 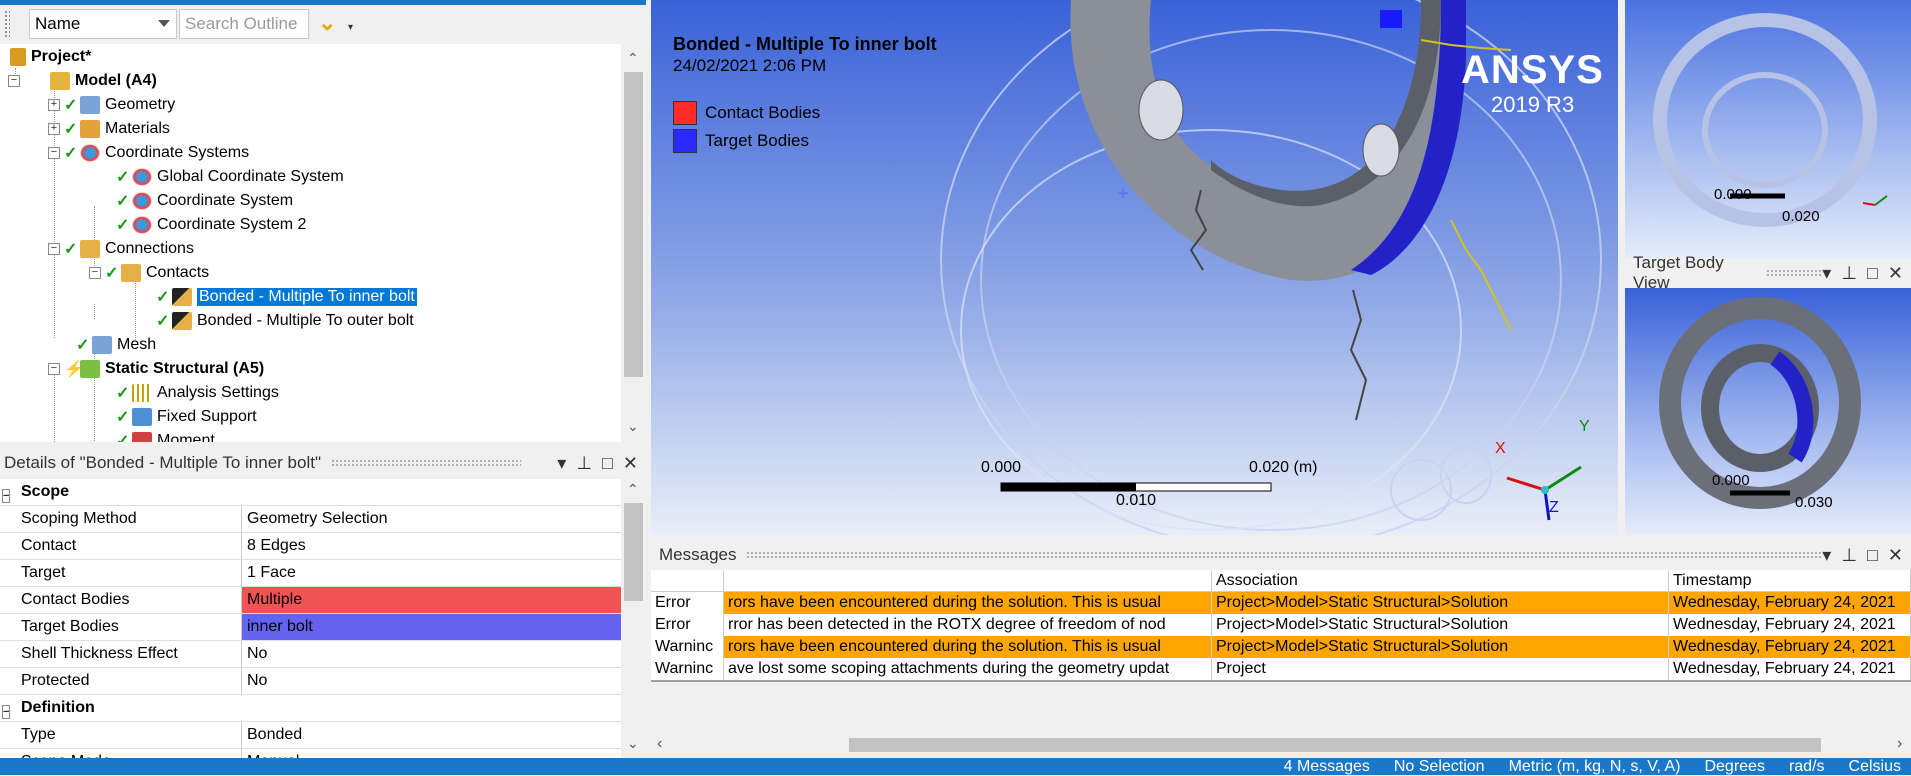 I want to click on tree-item-contacts: − ✓ Contacts, so click(x=149, y=273).